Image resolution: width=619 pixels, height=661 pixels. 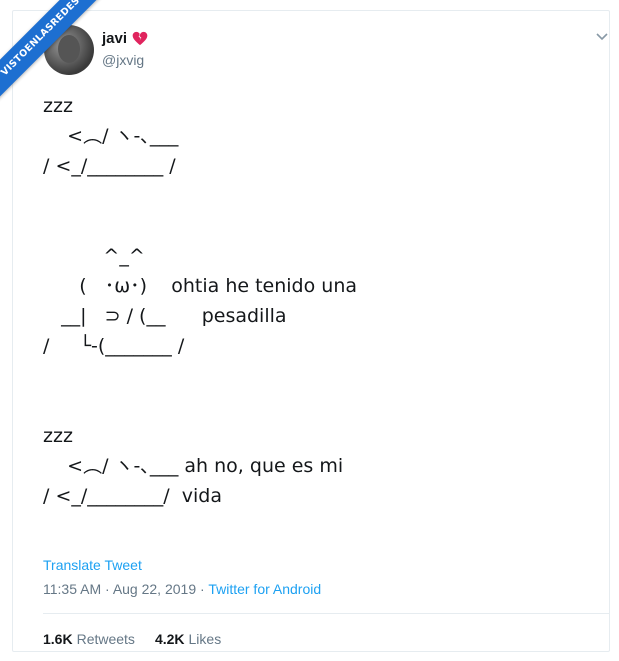 I want to click on user-handle: @jxvig, so click(x=123, y=60).